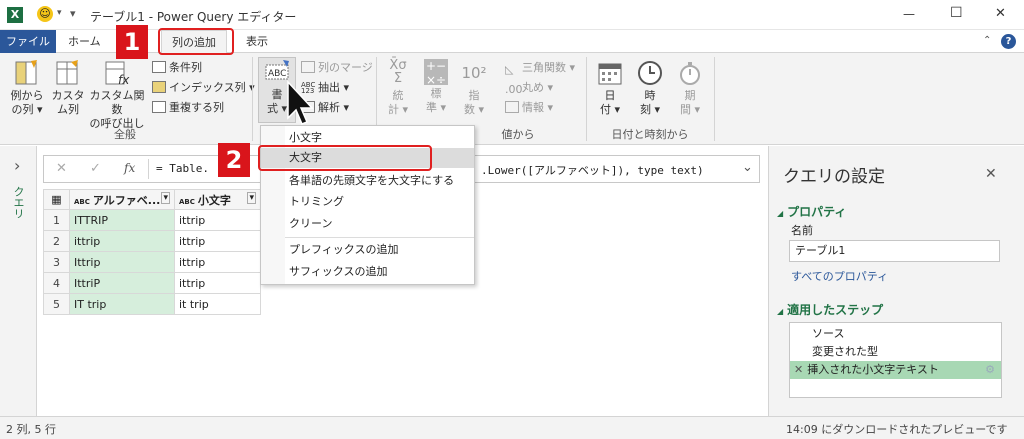  I want to click on quick-access-customize-icon: ▾, so click(73, 13).